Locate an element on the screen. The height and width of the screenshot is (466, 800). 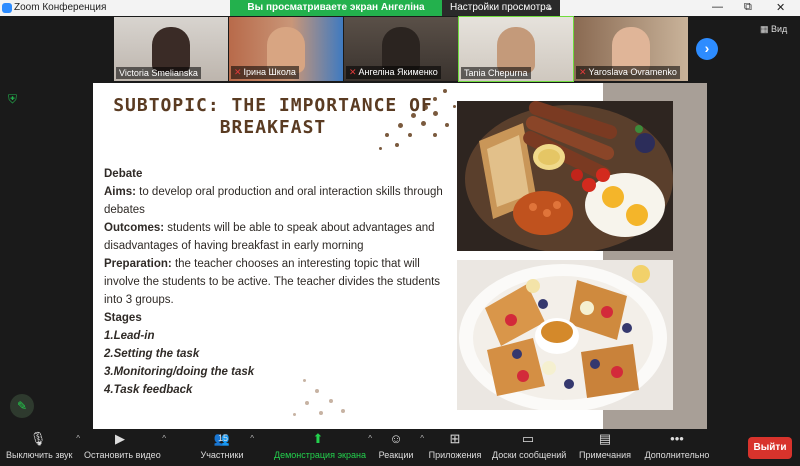
reactions-label: Реакции is located at coordinates (396, 455).